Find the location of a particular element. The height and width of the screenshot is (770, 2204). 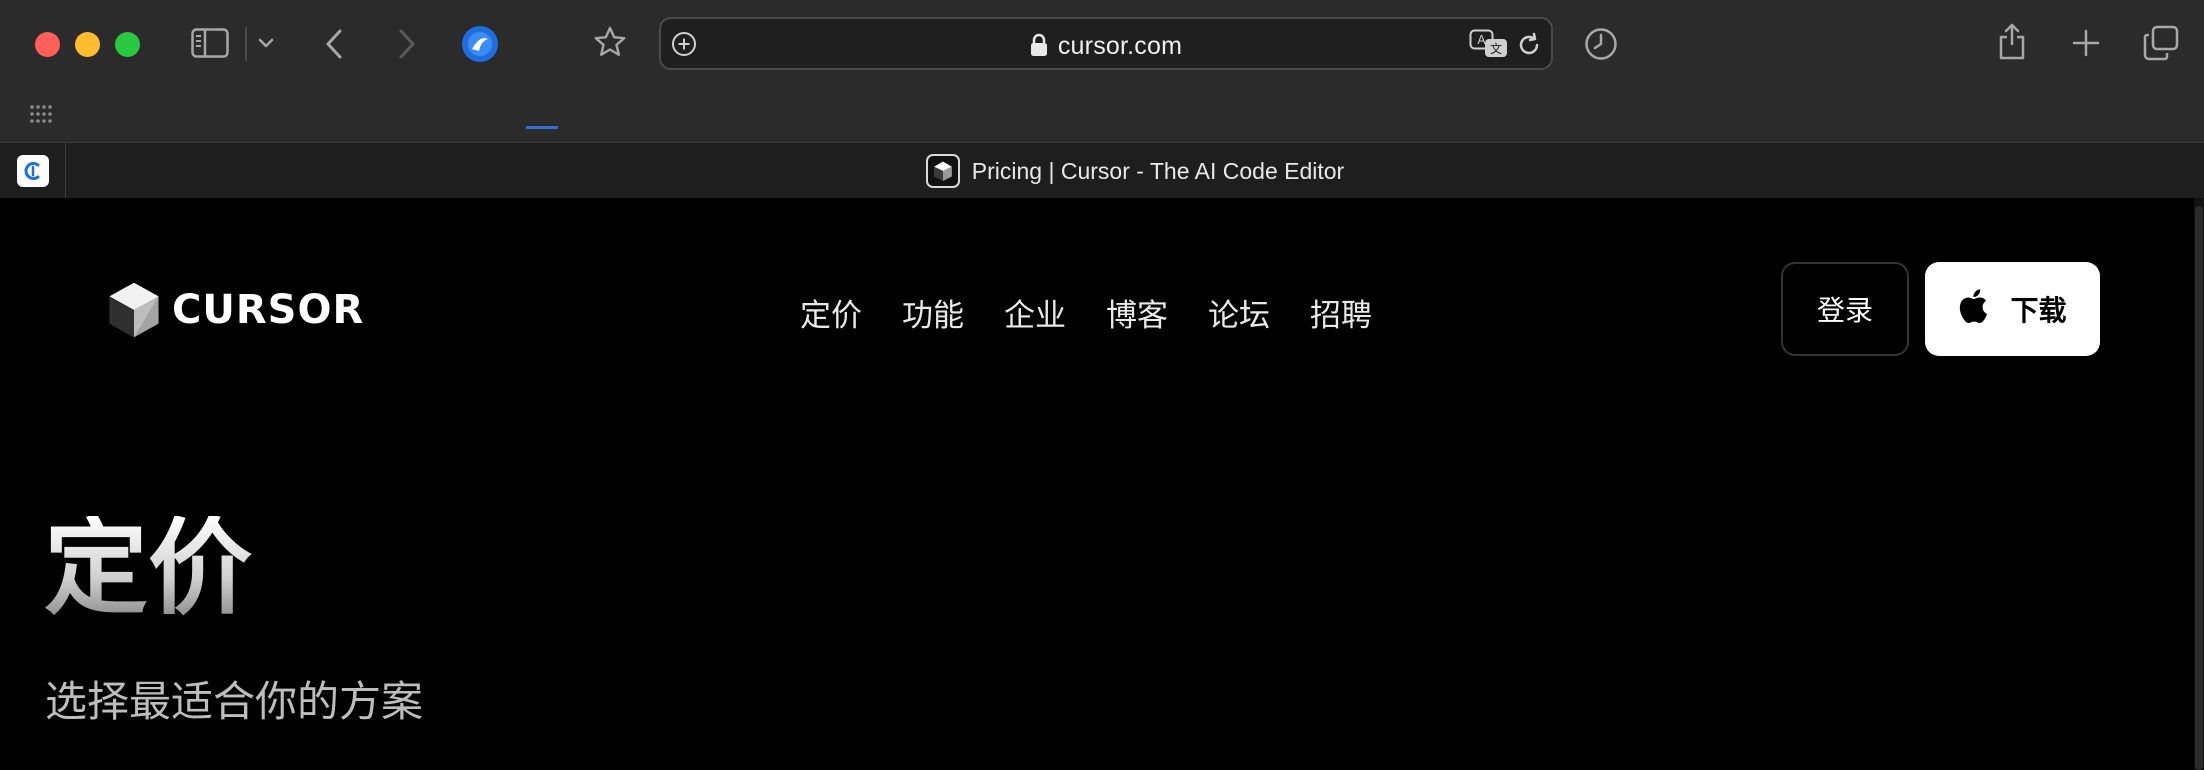

translate-icon: A文 is located at coordinates (1489, 44).